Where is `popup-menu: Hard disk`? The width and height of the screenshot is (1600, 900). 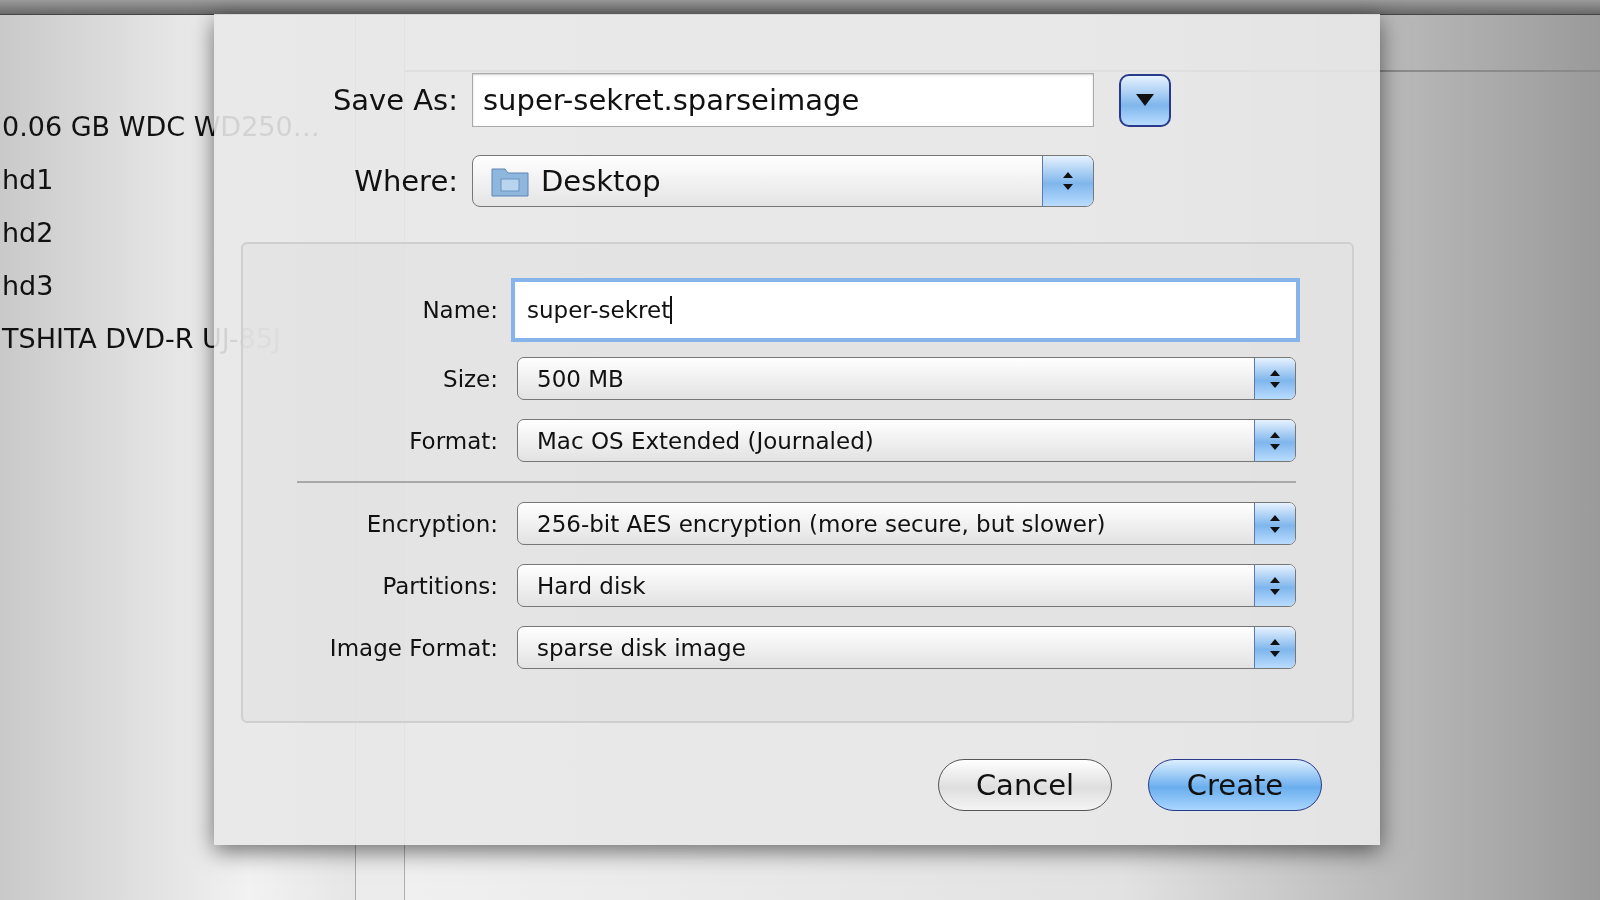 popup-menu: Hard disk is located at coordinates (906, 585).